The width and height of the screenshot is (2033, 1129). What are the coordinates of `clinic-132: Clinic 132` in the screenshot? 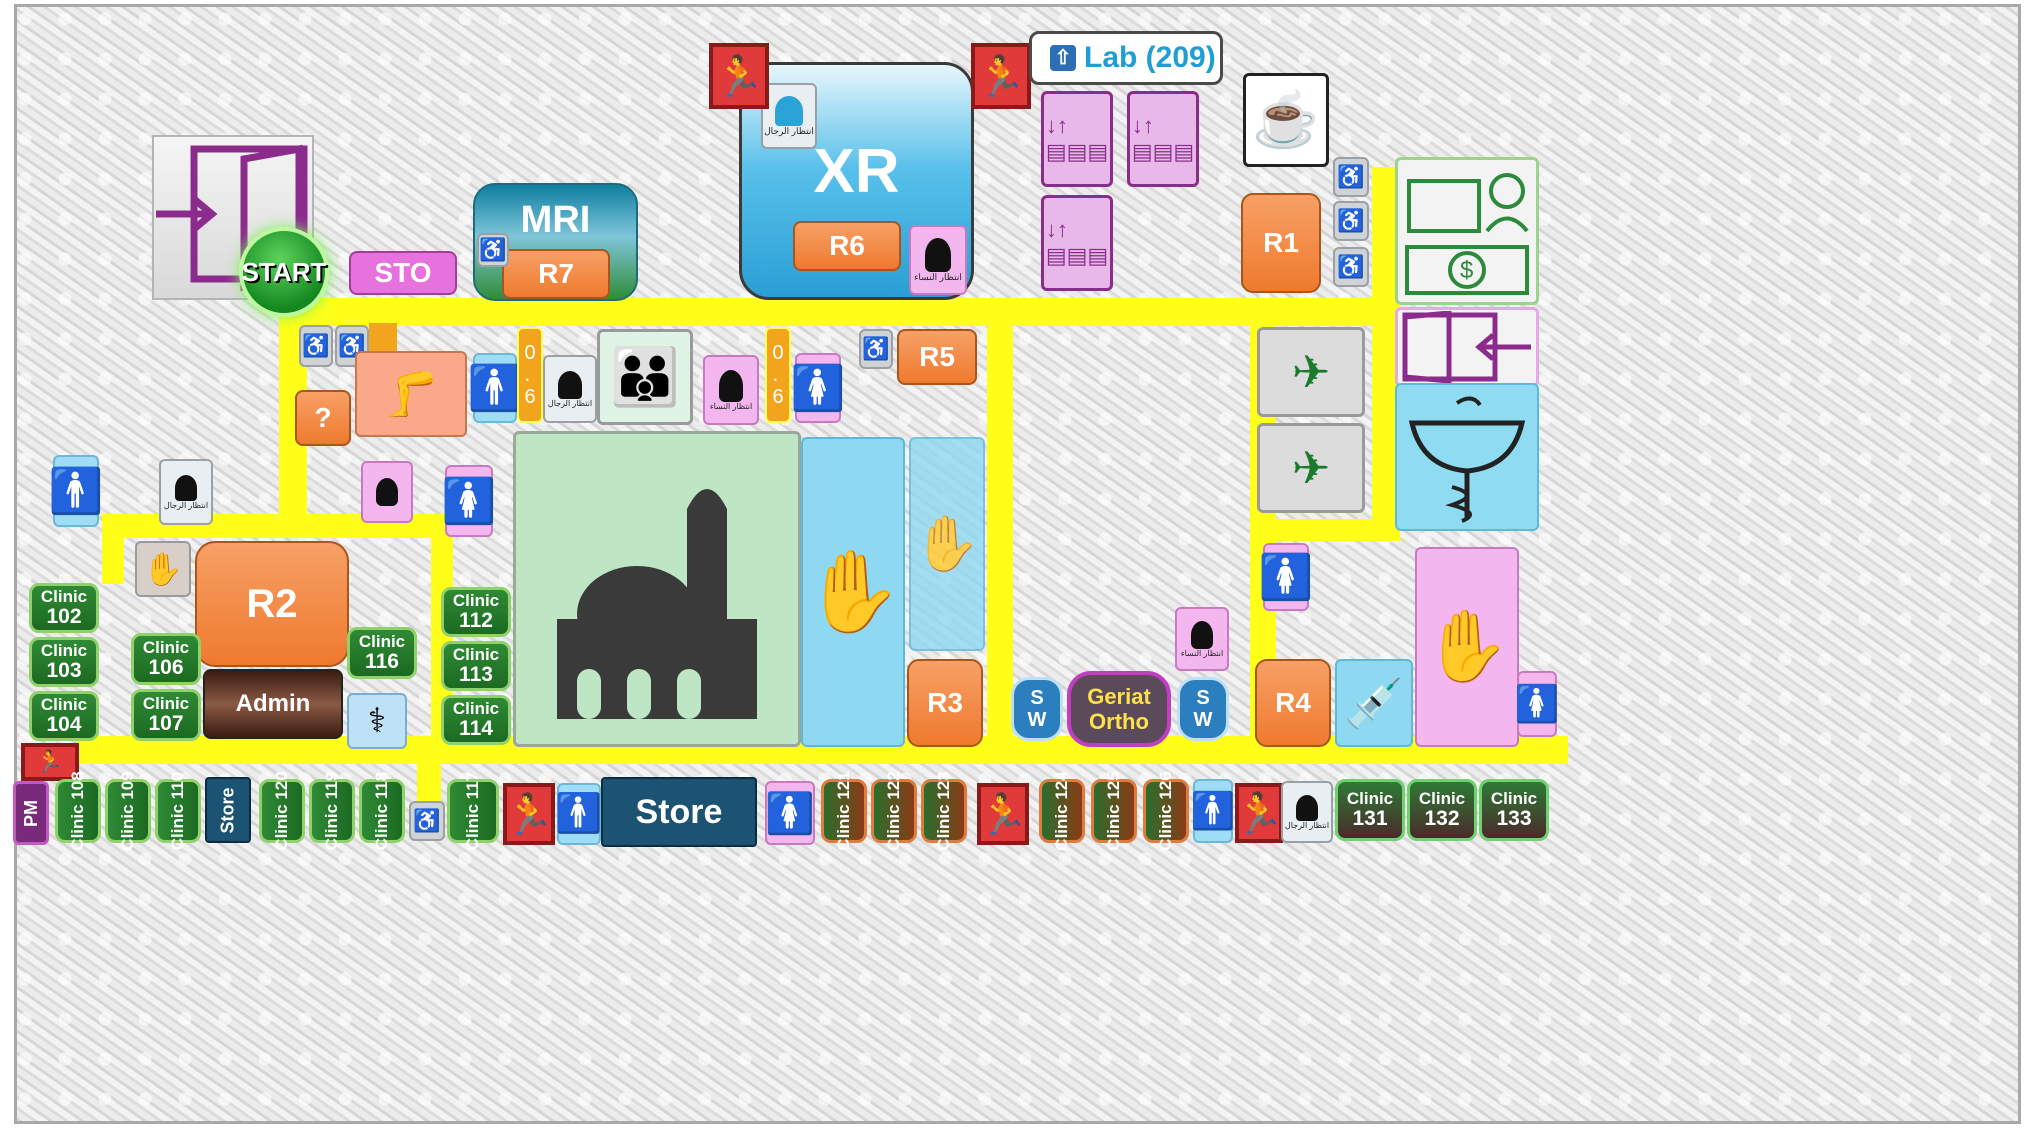 It's located at (1442, 810).